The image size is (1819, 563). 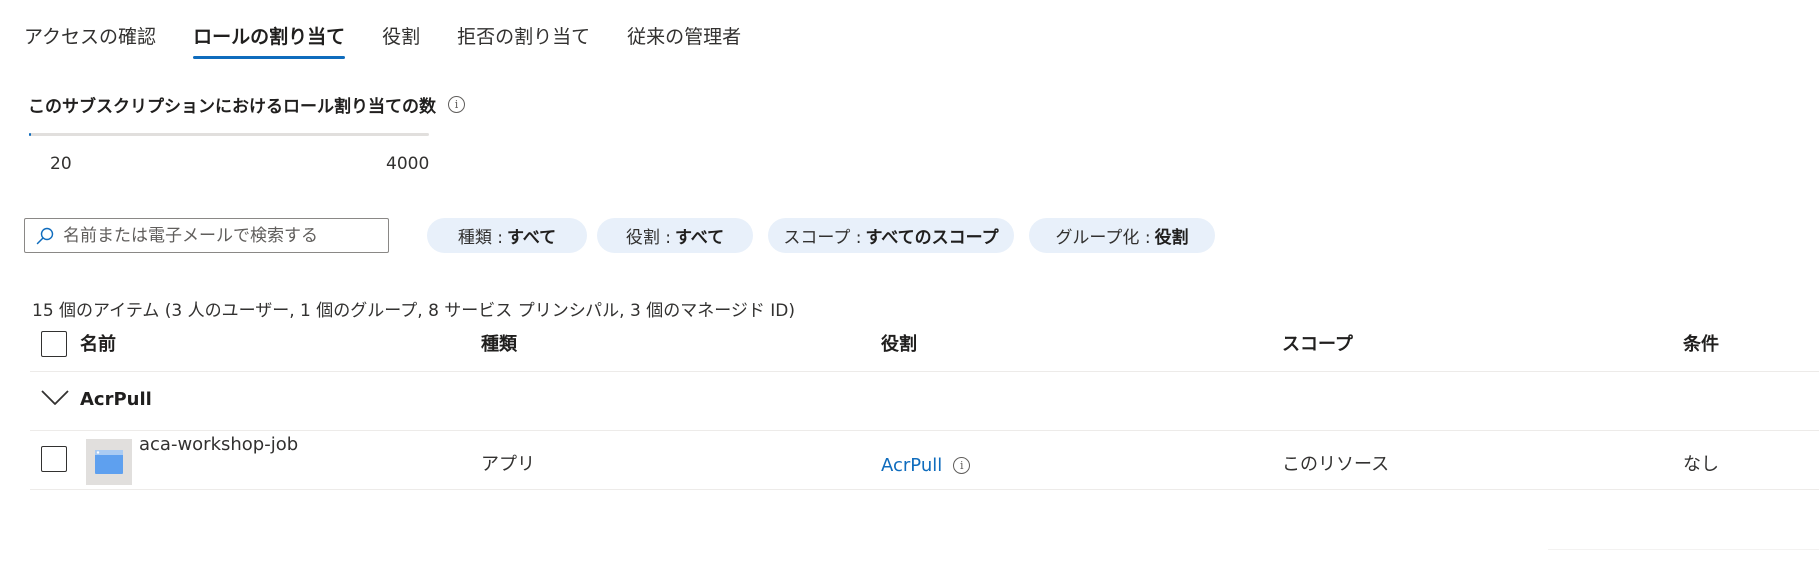 I want to click on assignment-count-progress, so click(x=229, y=134).